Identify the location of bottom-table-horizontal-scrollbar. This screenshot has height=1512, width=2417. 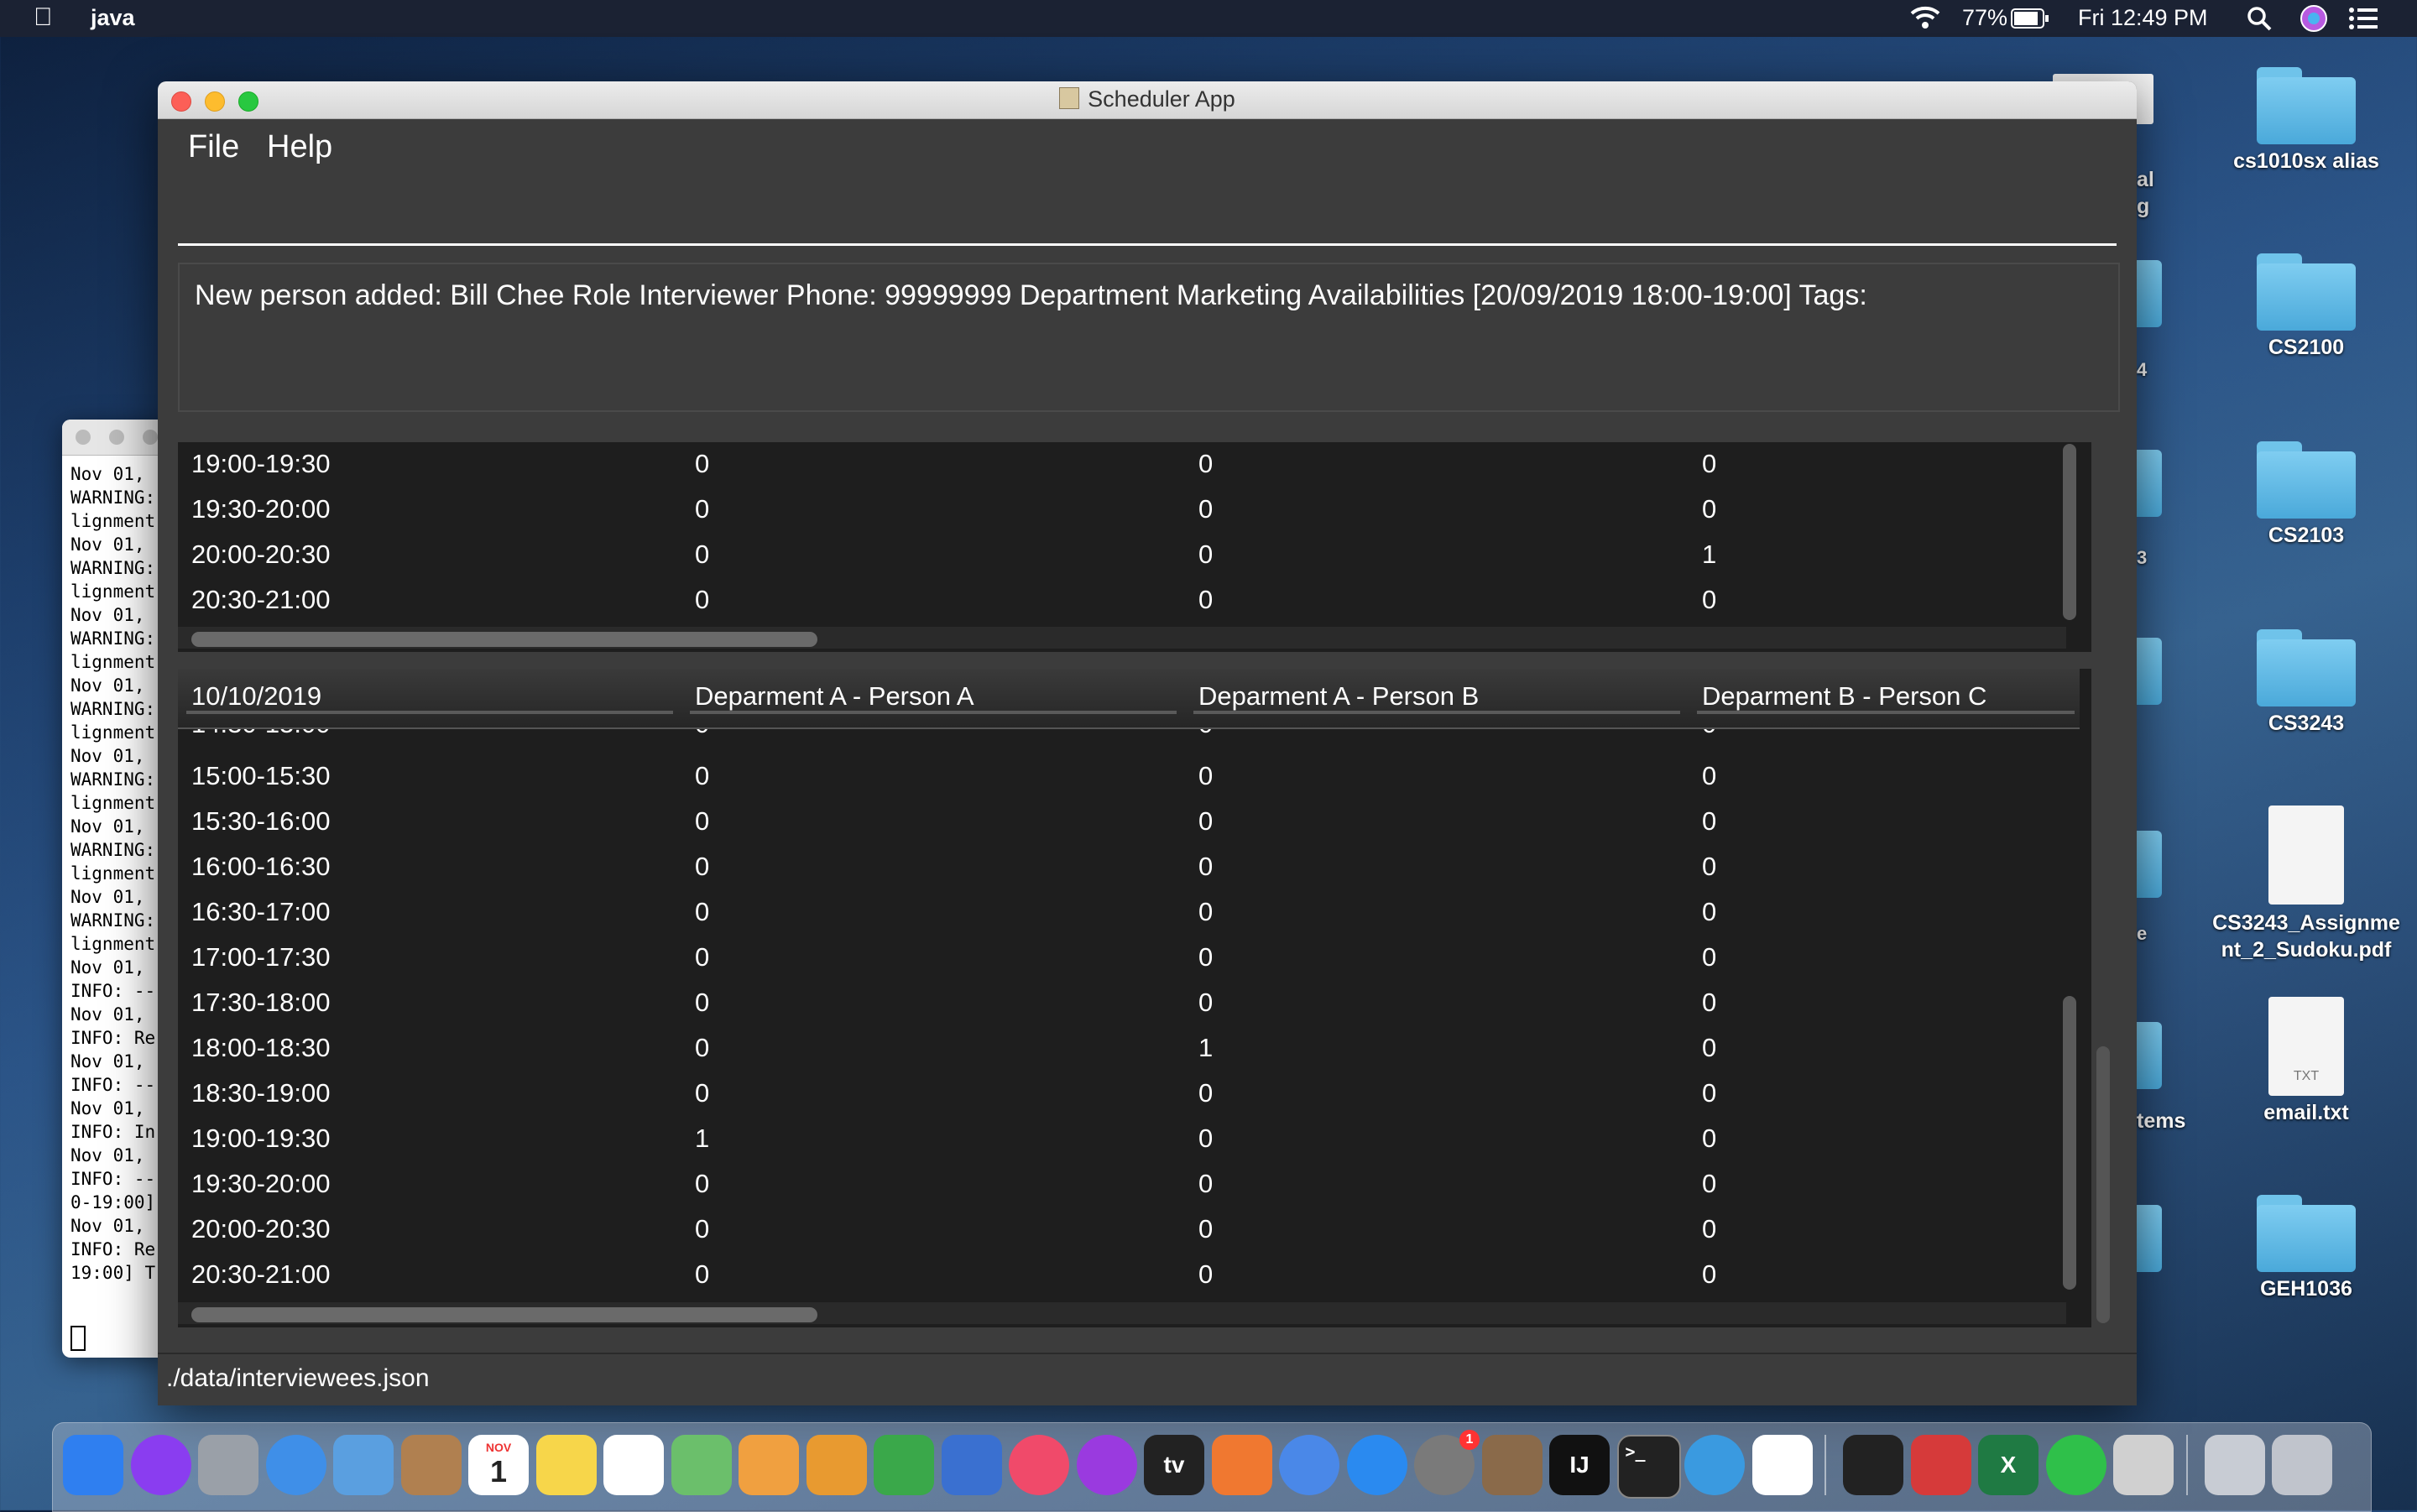
(504, 1314).